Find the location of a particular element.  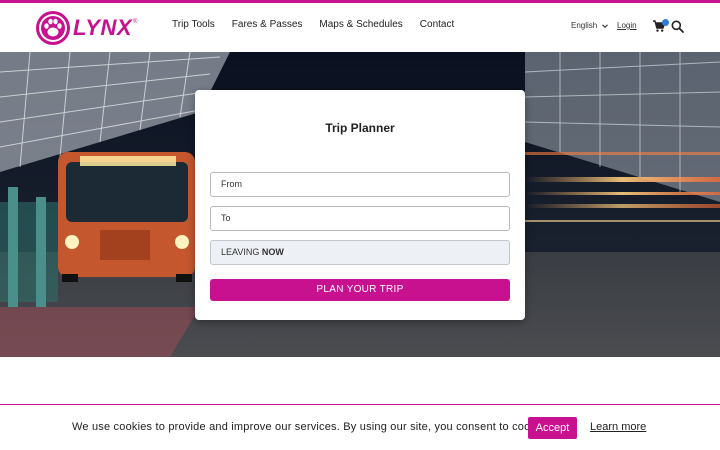

cart-badge is located at coordinates (665, 22).